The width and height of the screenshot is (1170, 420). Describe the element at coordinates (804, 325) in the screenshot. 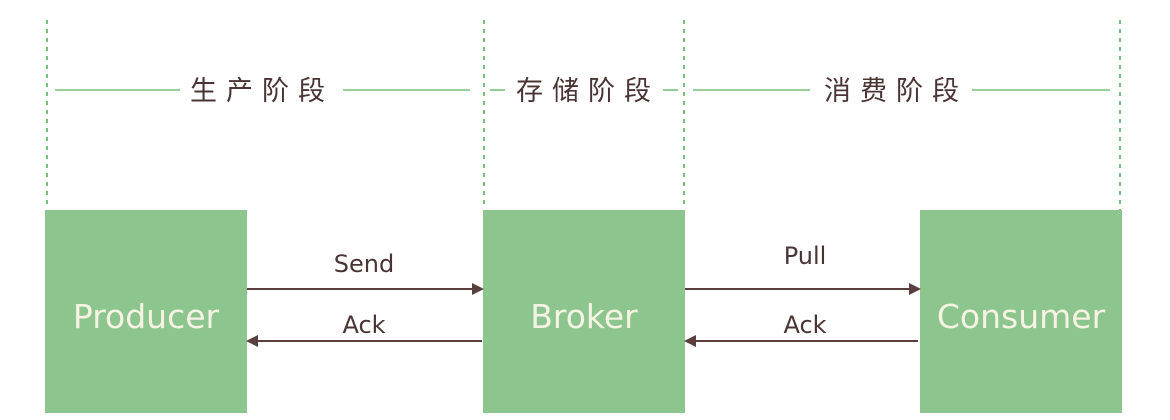

I see `ack-broker-label: Ack` at that location.